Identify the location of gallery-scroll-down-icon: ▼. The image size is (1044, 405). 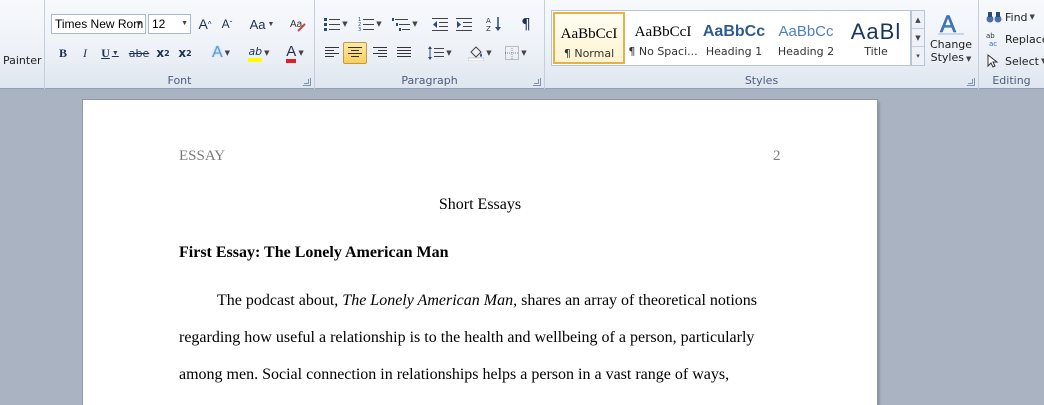
(918, 38).